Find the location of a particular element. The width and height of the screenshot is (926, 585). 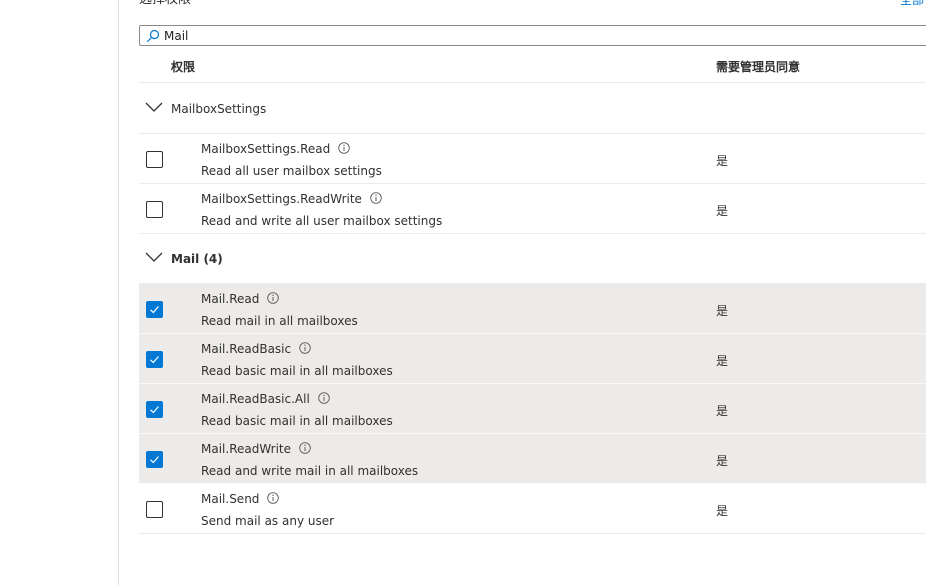

permission-row: Mail.Send Send mail as any user 是 is located at coordinates (532, 509).